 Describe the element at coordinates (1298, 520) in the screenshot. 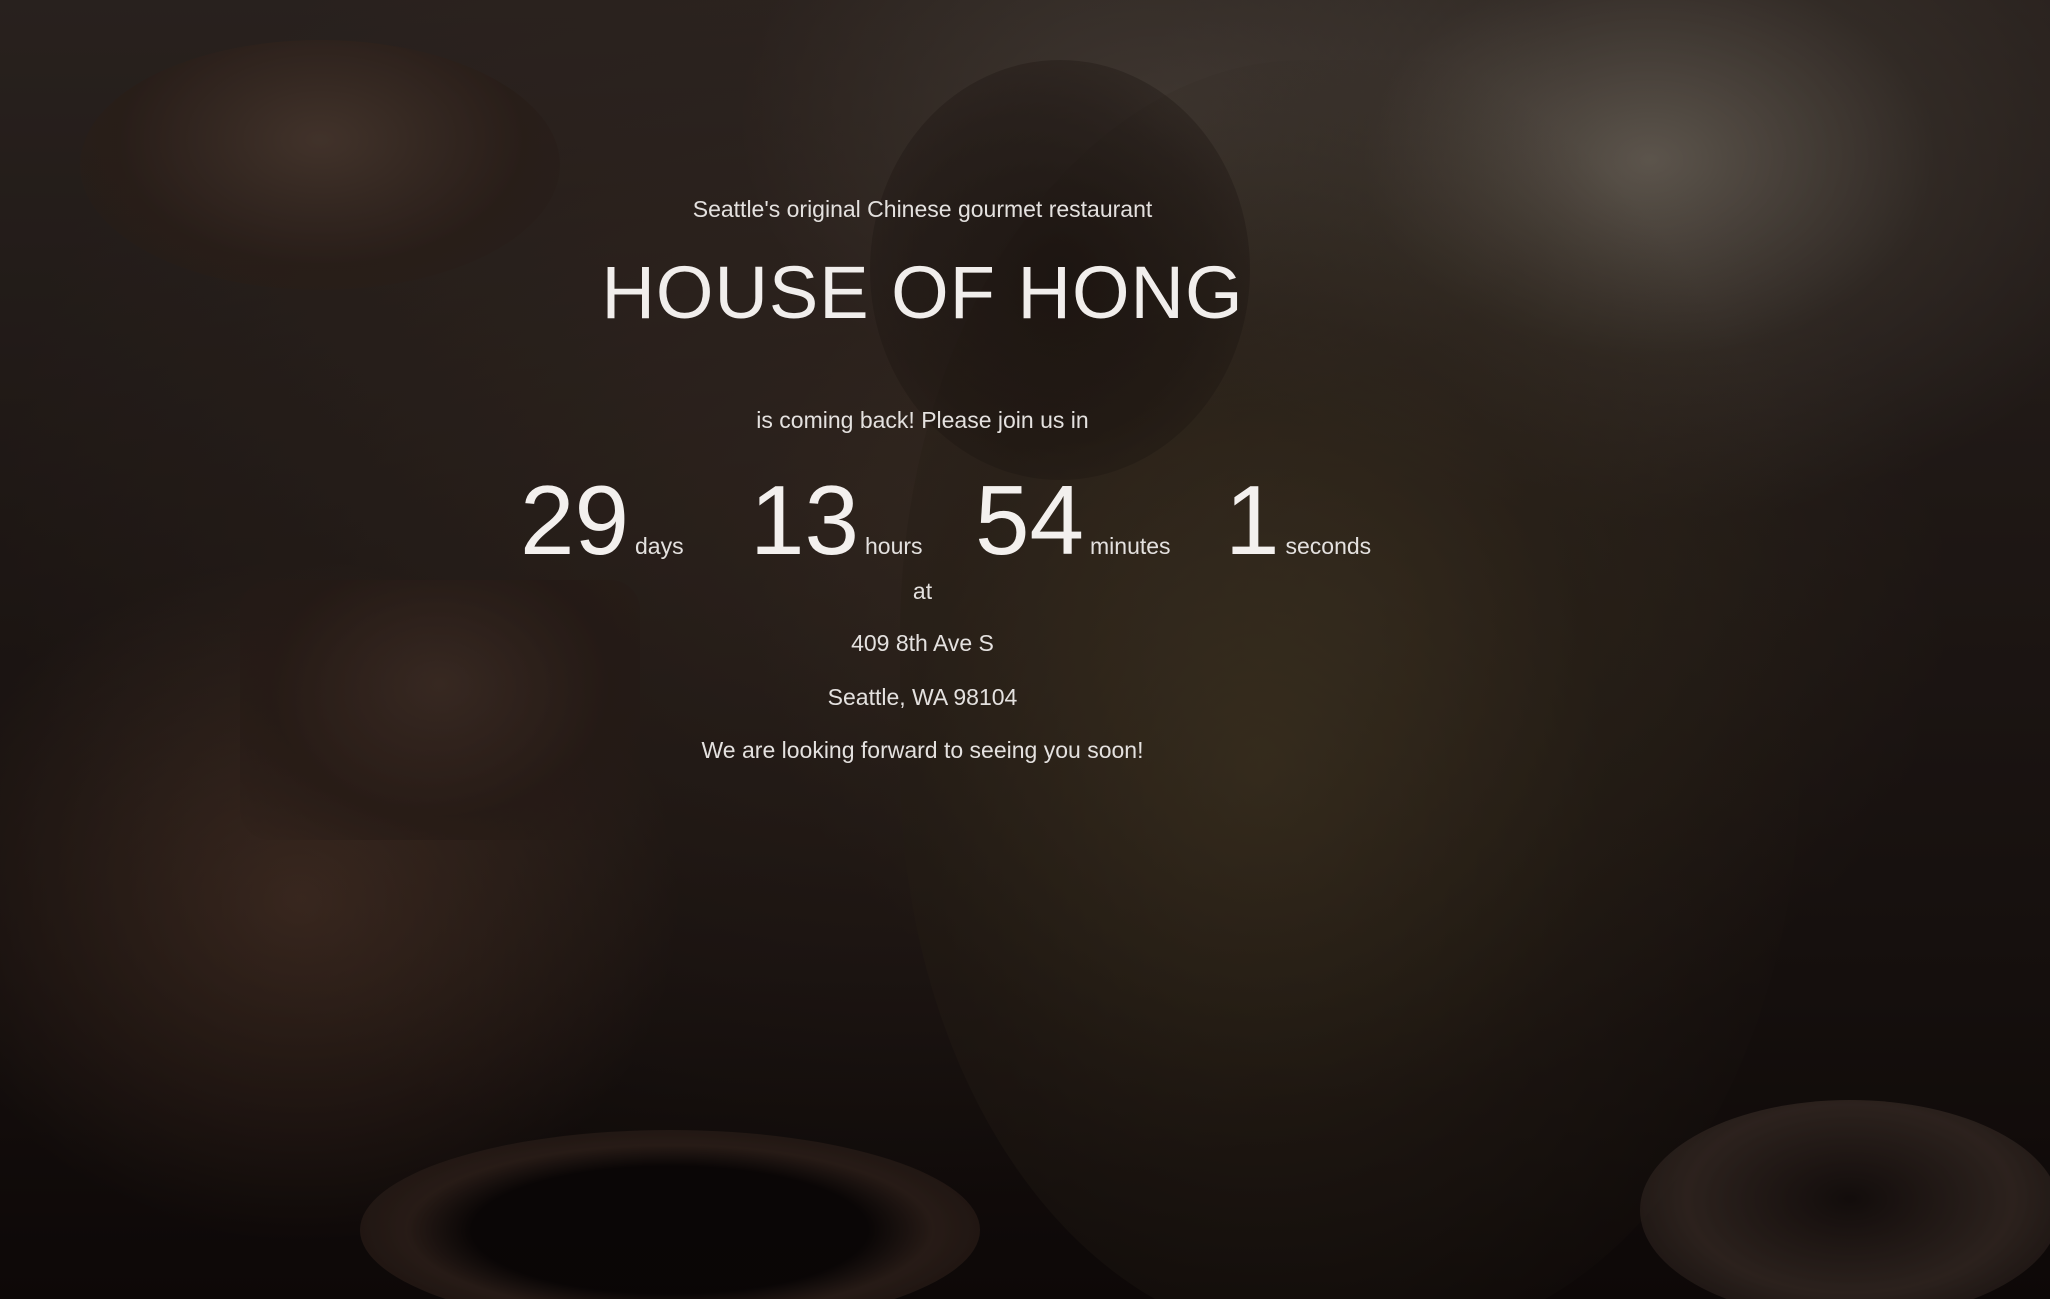

I see `countdown-seconds: 1 seconds` at that location.